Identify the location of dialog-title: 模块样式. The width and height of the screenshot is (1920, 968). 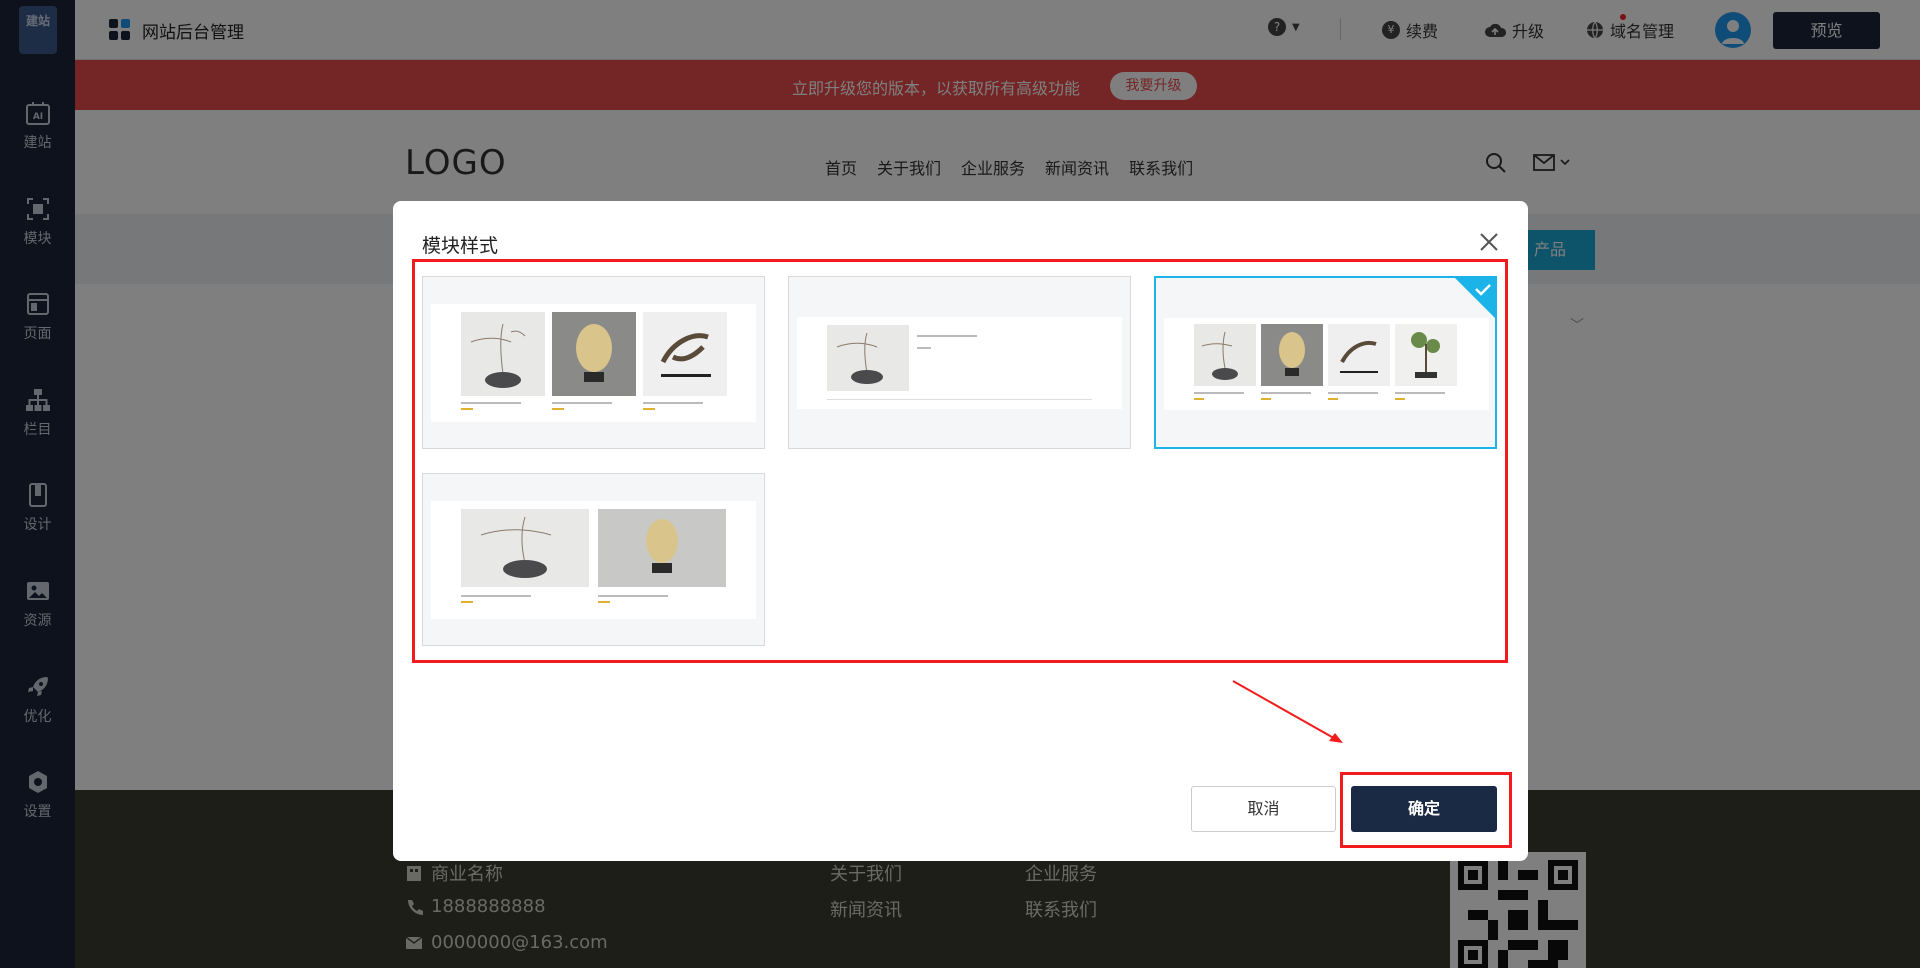
(460, 246).